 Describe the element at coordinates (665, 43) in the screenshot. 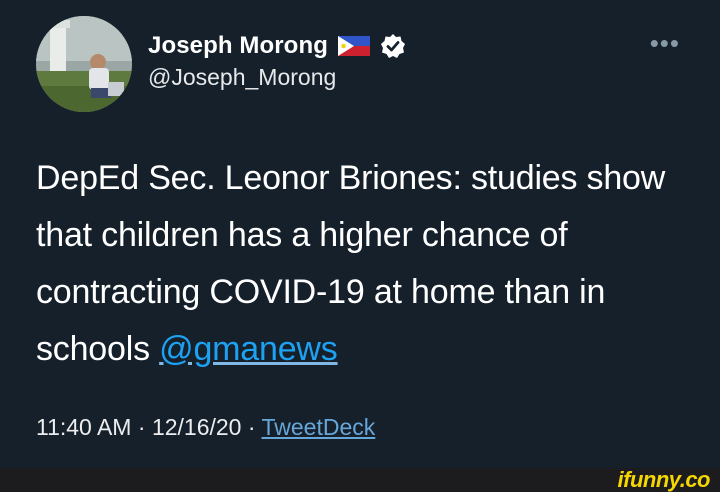

I see `more-options-icon: •••` at that location.